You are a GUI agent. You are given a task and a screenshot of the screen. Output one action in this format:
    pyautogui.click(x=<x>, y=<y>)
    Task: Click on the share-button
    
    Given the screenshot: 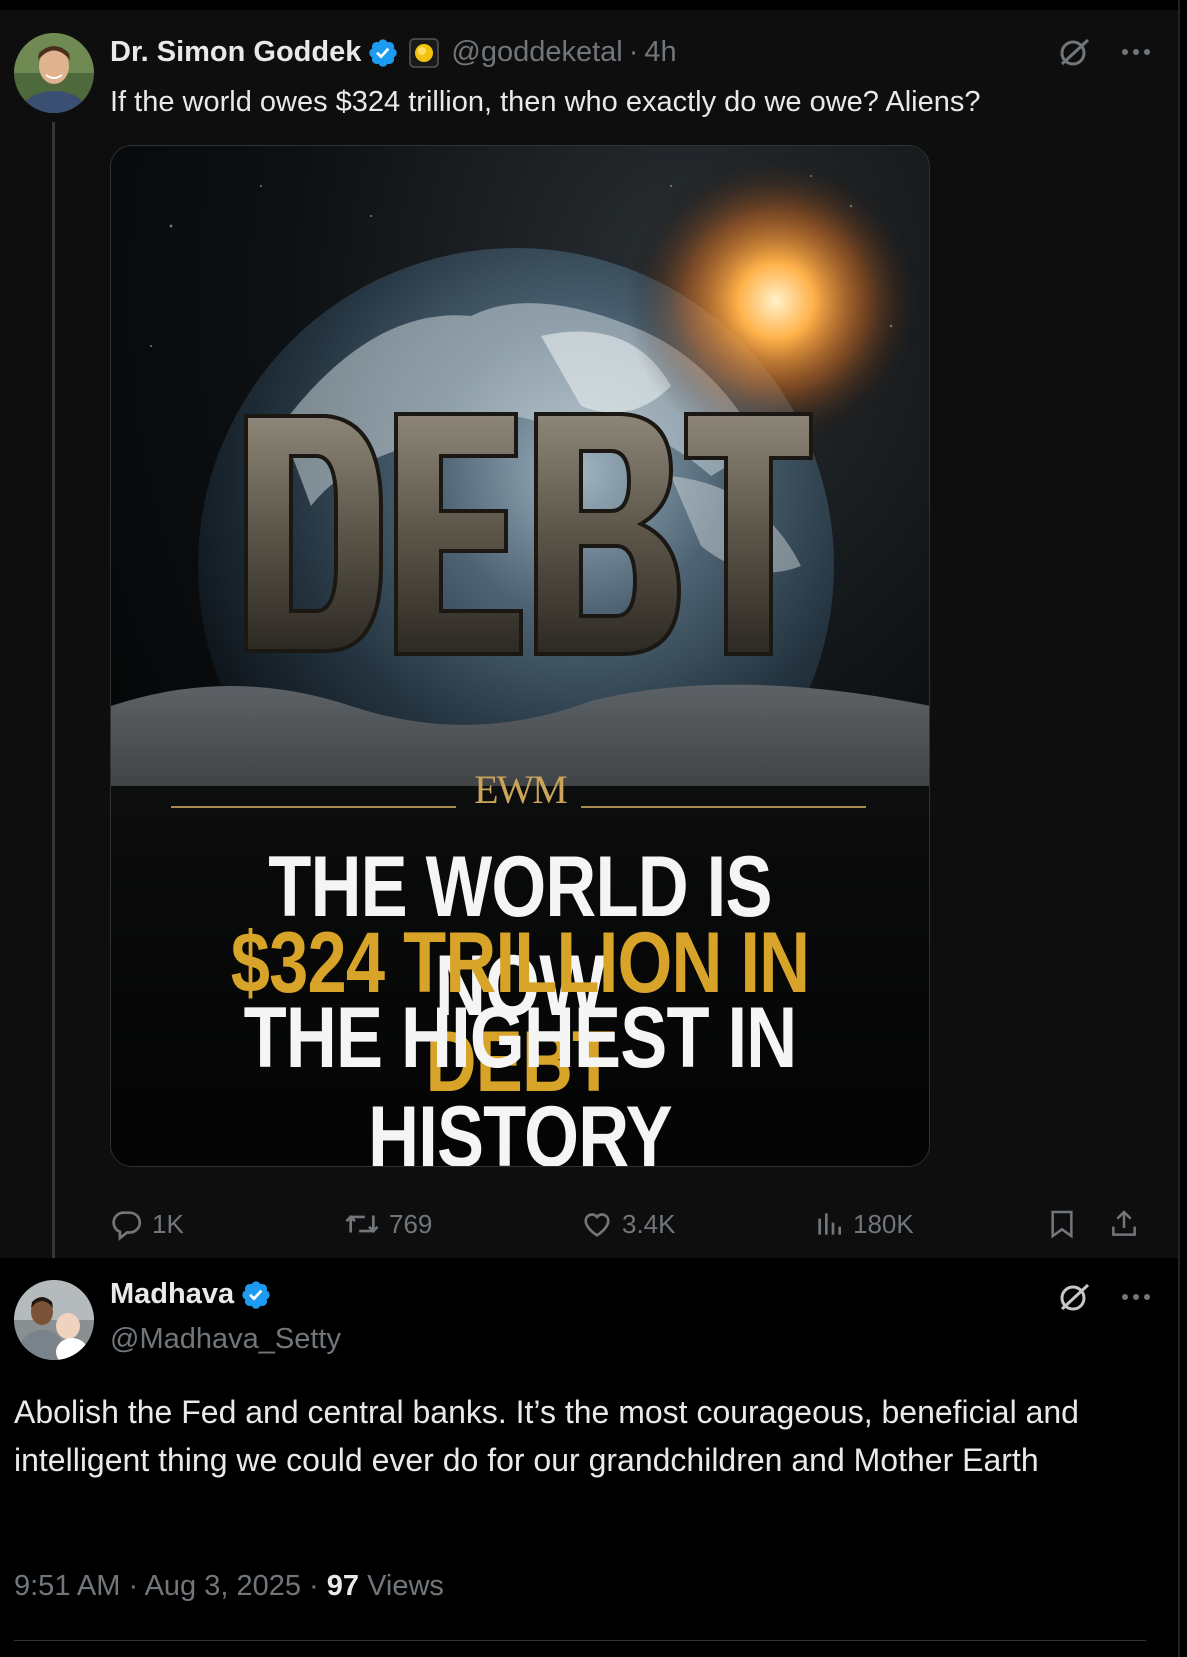 What is the action you would take?
    pyautogui.click(x=1124, y=1224)
    